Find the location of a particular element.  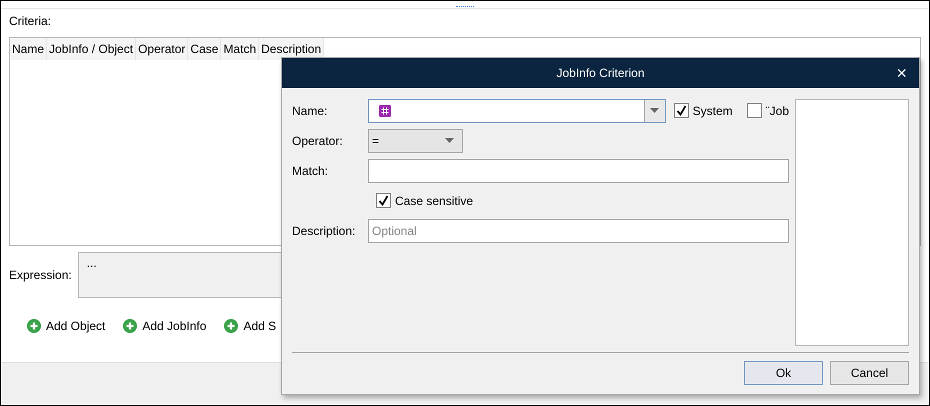

case-sensitive-checkbox: Case sensitive is located at coordinates (425, 200).